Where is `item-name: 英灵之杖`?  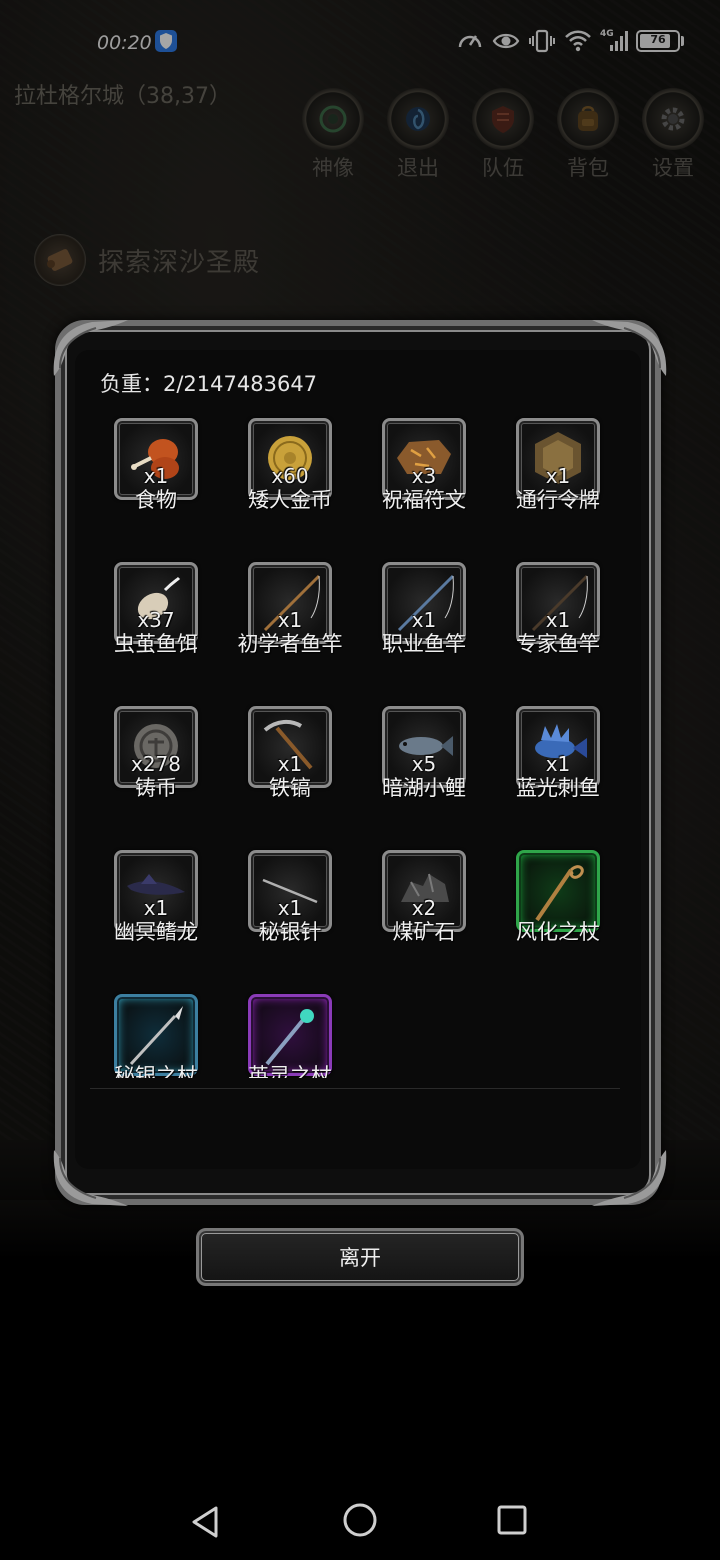
item-name: 英灵之杖 is located at coordinates (290, 1071).